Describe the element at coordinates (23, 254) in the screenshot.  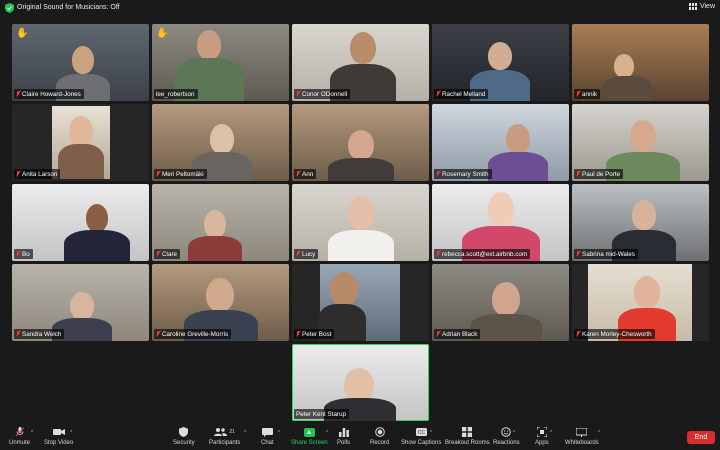
I see `participant-name-tag: Bo` at that location.